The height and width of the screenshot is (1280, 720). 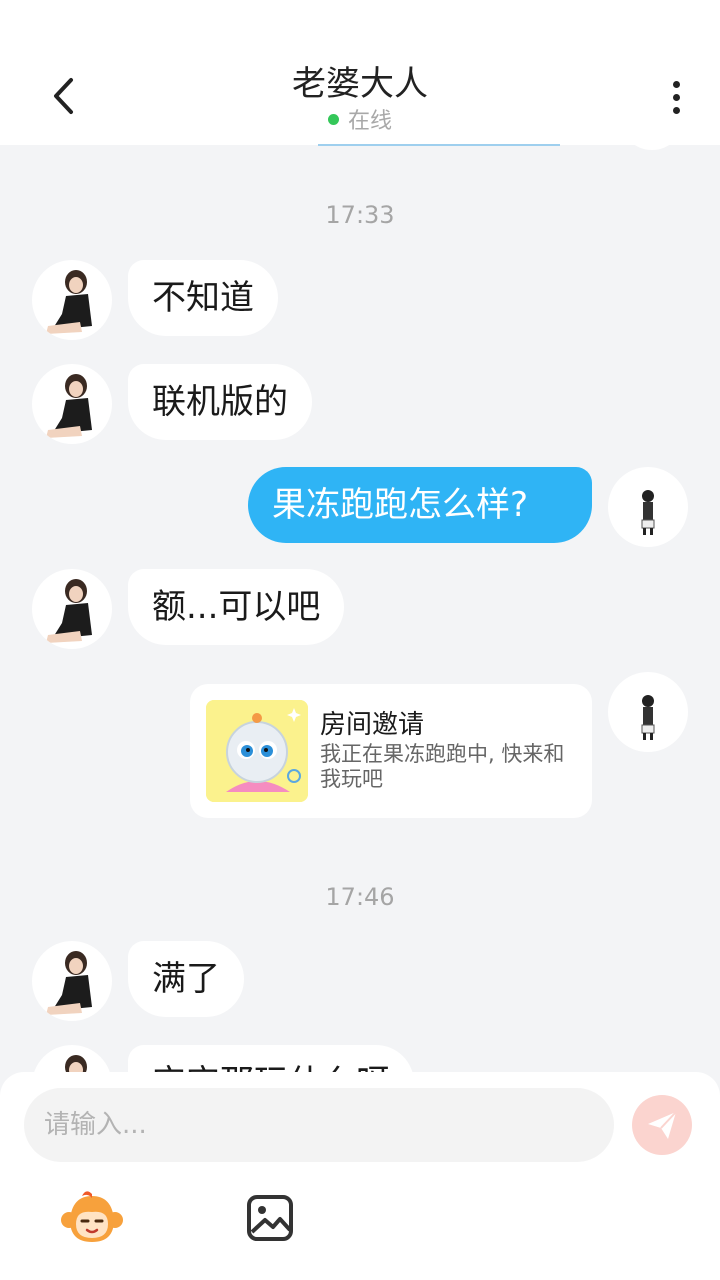 I want to click on online-status: 在线, so click(x=360, y=119).